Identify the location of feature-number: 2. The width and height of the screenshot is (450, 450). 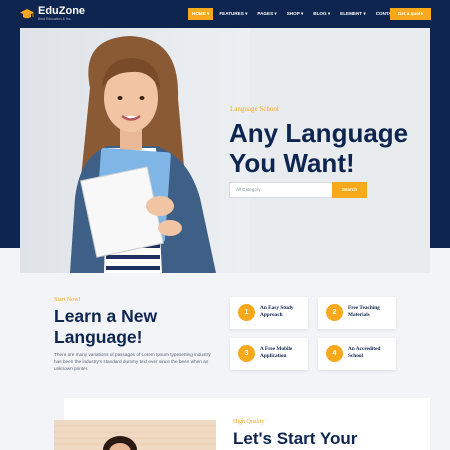
(334, 312).